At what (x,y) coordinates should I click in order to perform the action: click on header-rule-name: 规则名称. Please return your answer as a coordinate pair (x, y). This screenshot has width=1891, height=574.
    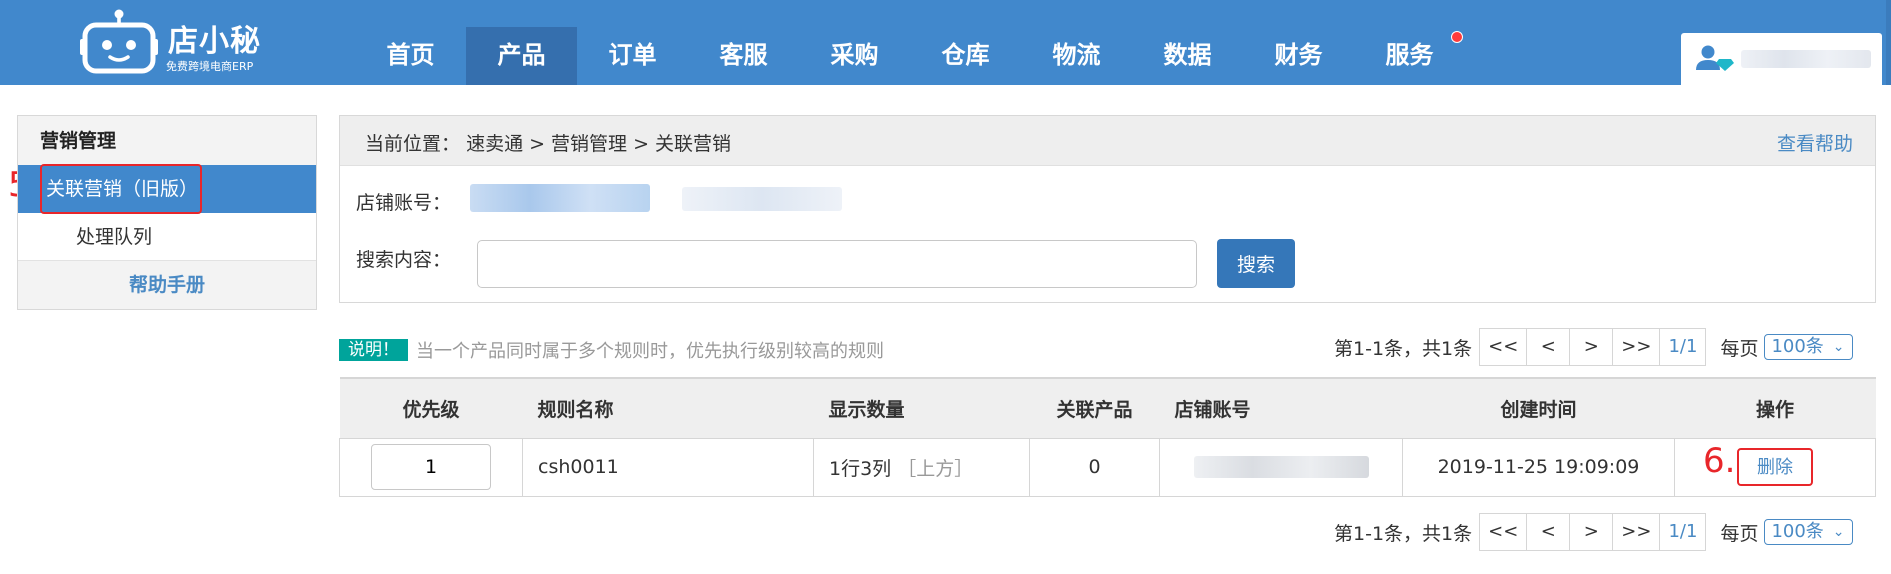
    Looking at the image, I should click on (668, 408).